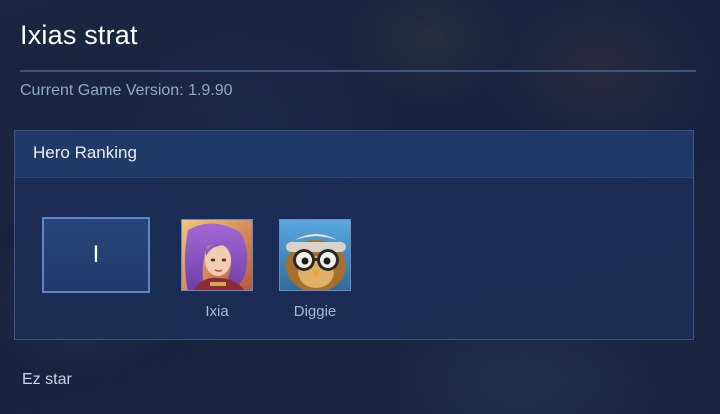 The width and height of the screenshot is (720, 414). What do you see at coordinates (354, 154) in the screenshot?
I see `hero-ranking-header: Hero Ranking` at bounding box center [354, 154].